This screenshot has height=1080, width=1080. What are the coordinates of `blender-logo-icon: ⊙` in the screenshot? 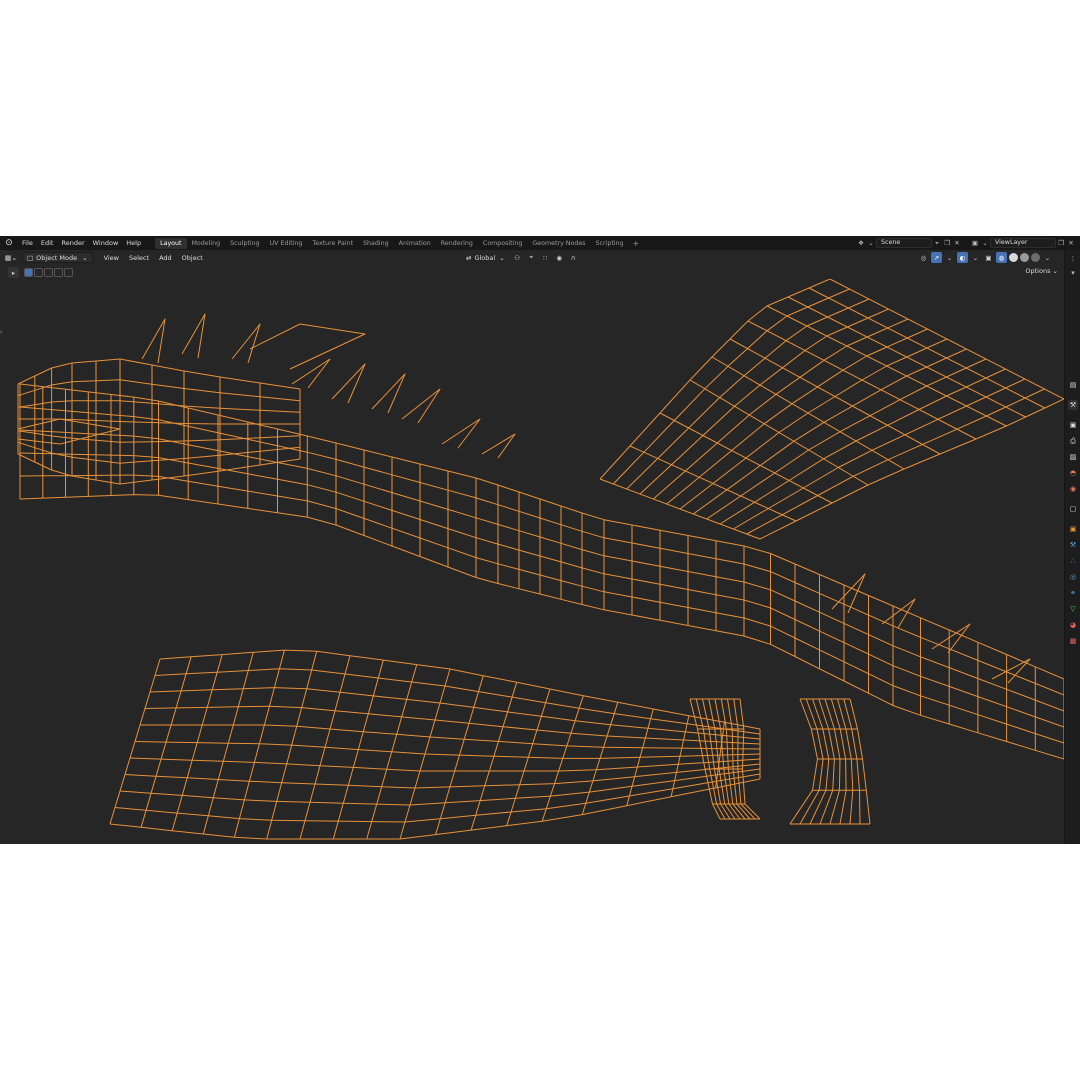 It's located at (9, 243).